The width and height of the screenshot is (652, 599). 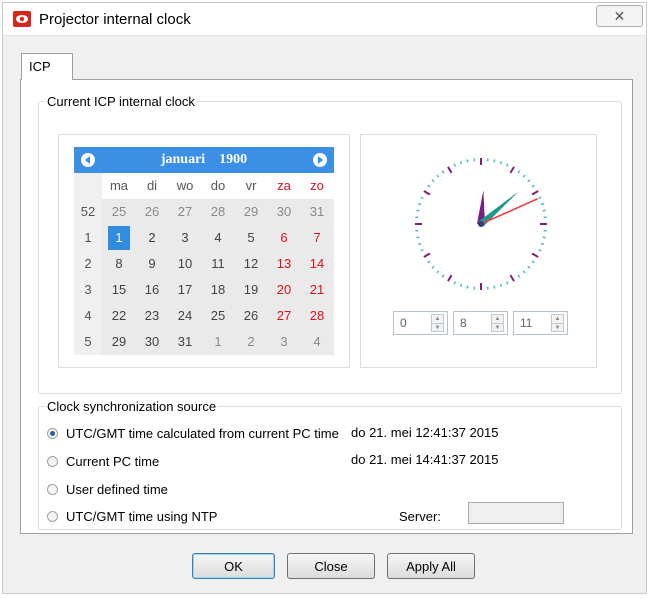 What do you see at coordinates (619, 16) in the screenshot?
I see `close-window-button: ✕` at bounding box center [619, 16].